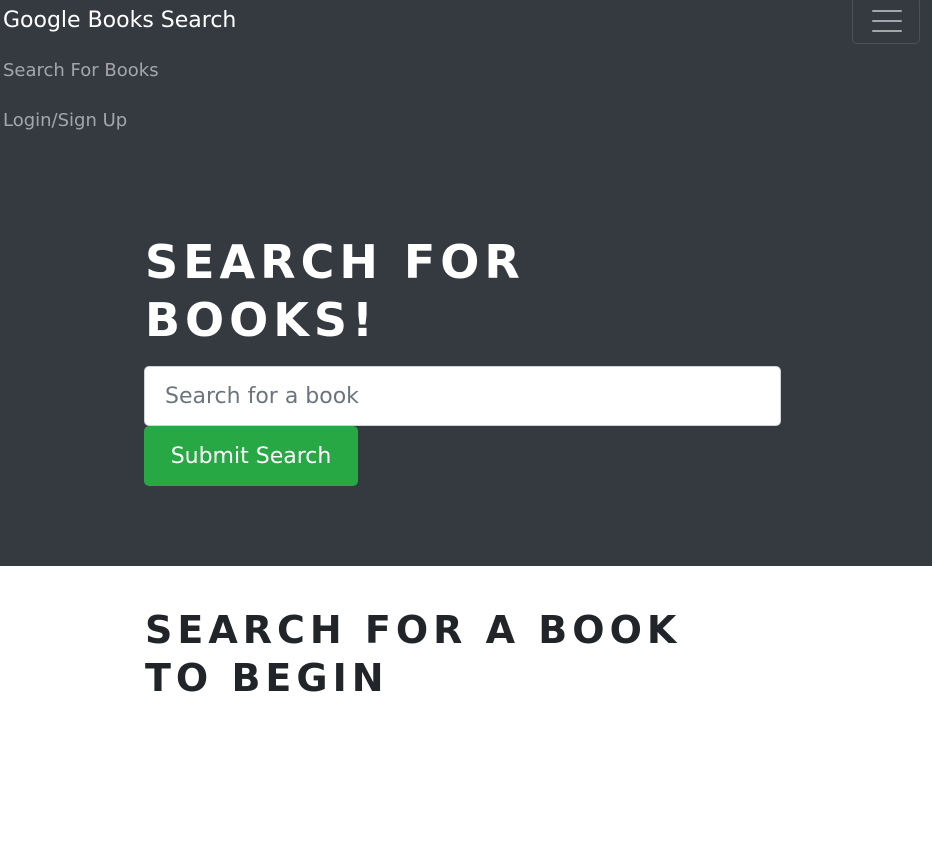 The width and height of the screenshot is (932, 852). What do you see at coordinates (251, 456) in the screenshot?
I see `submit-search-button: Submit Search` at bounding box center [251, 456].